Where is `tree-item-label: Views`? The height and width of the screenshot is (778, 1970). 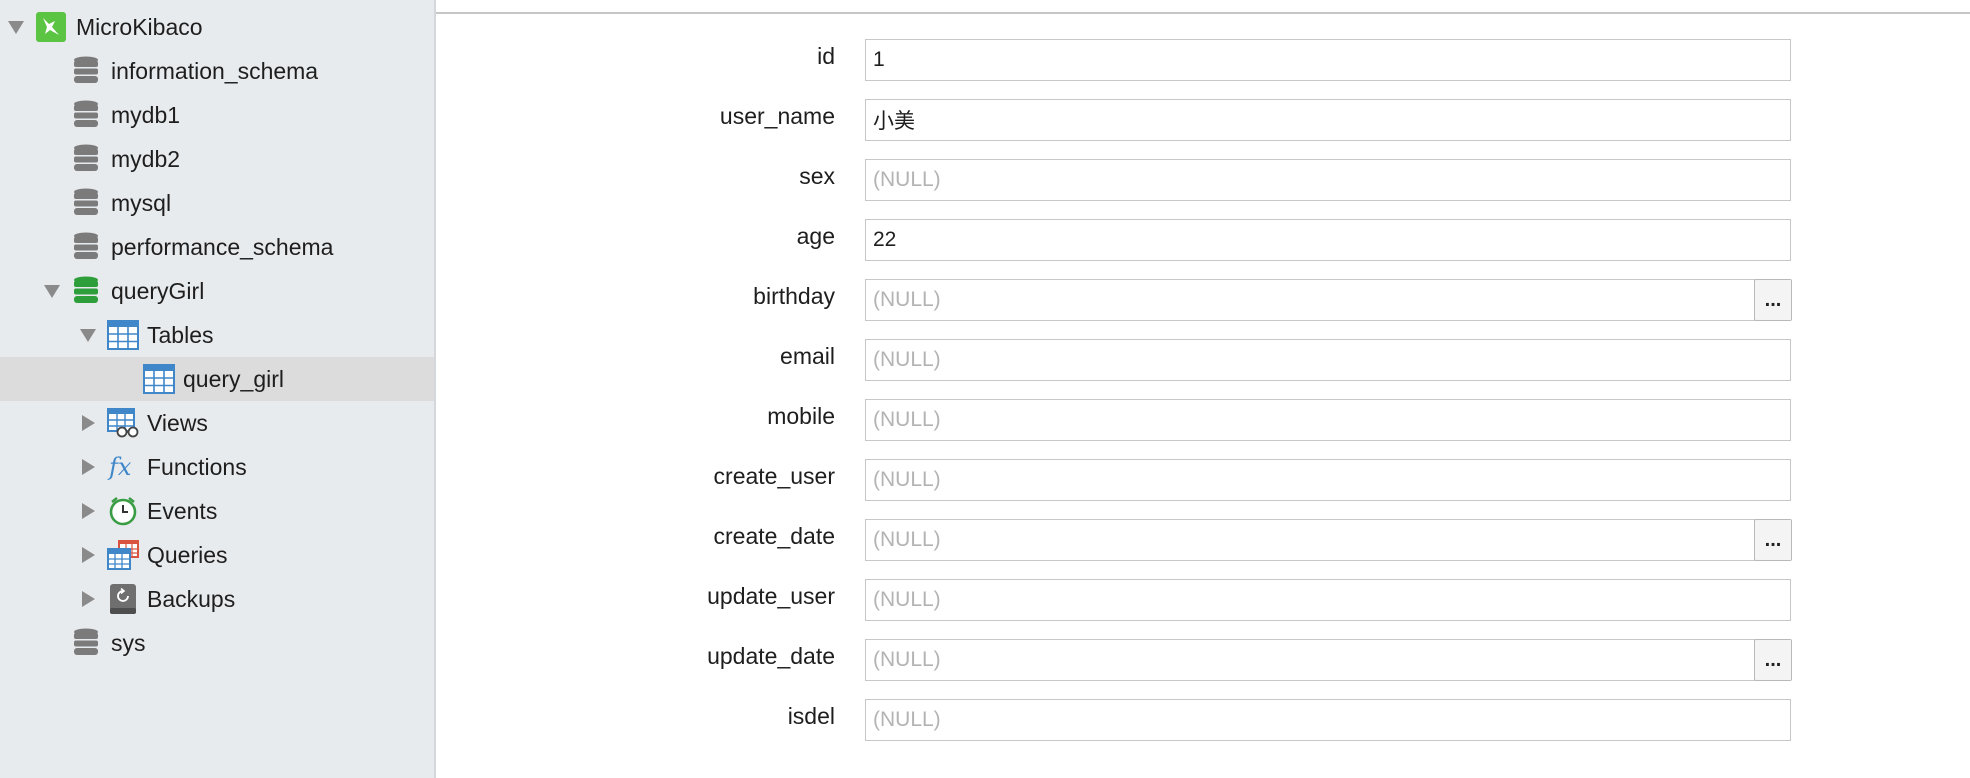 tree-item-label: Views is located at coordinates (177, 423).